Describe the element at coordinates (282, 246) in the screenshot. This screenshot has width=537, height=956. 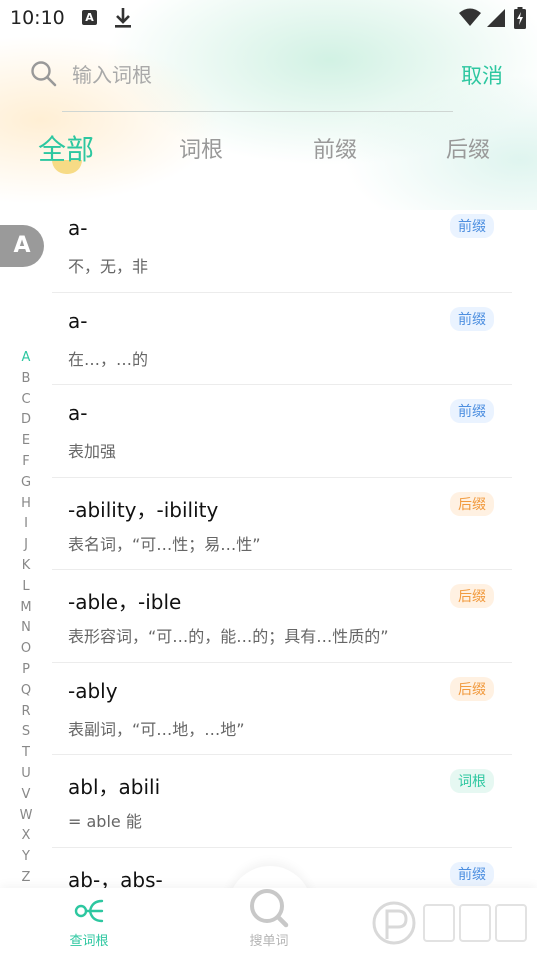
I see `list-item: a- 不，无，非 前缀` at that location.